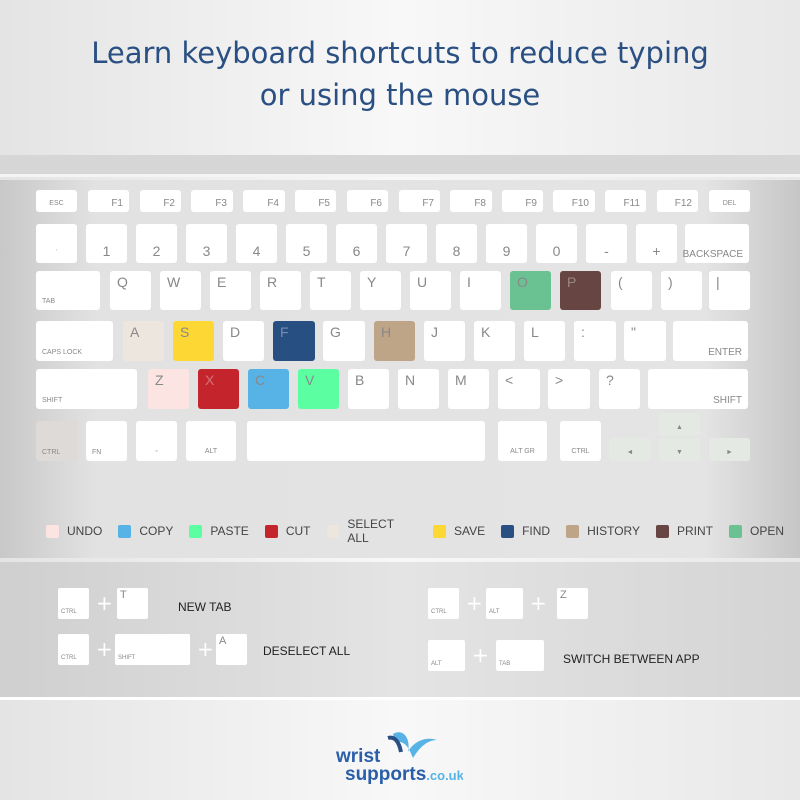 This screenshot has height=800, width=800. What do you see at coordinates (530, 290) in the screenshot?
I see `key-o: O` at bounding box center [530, 290].